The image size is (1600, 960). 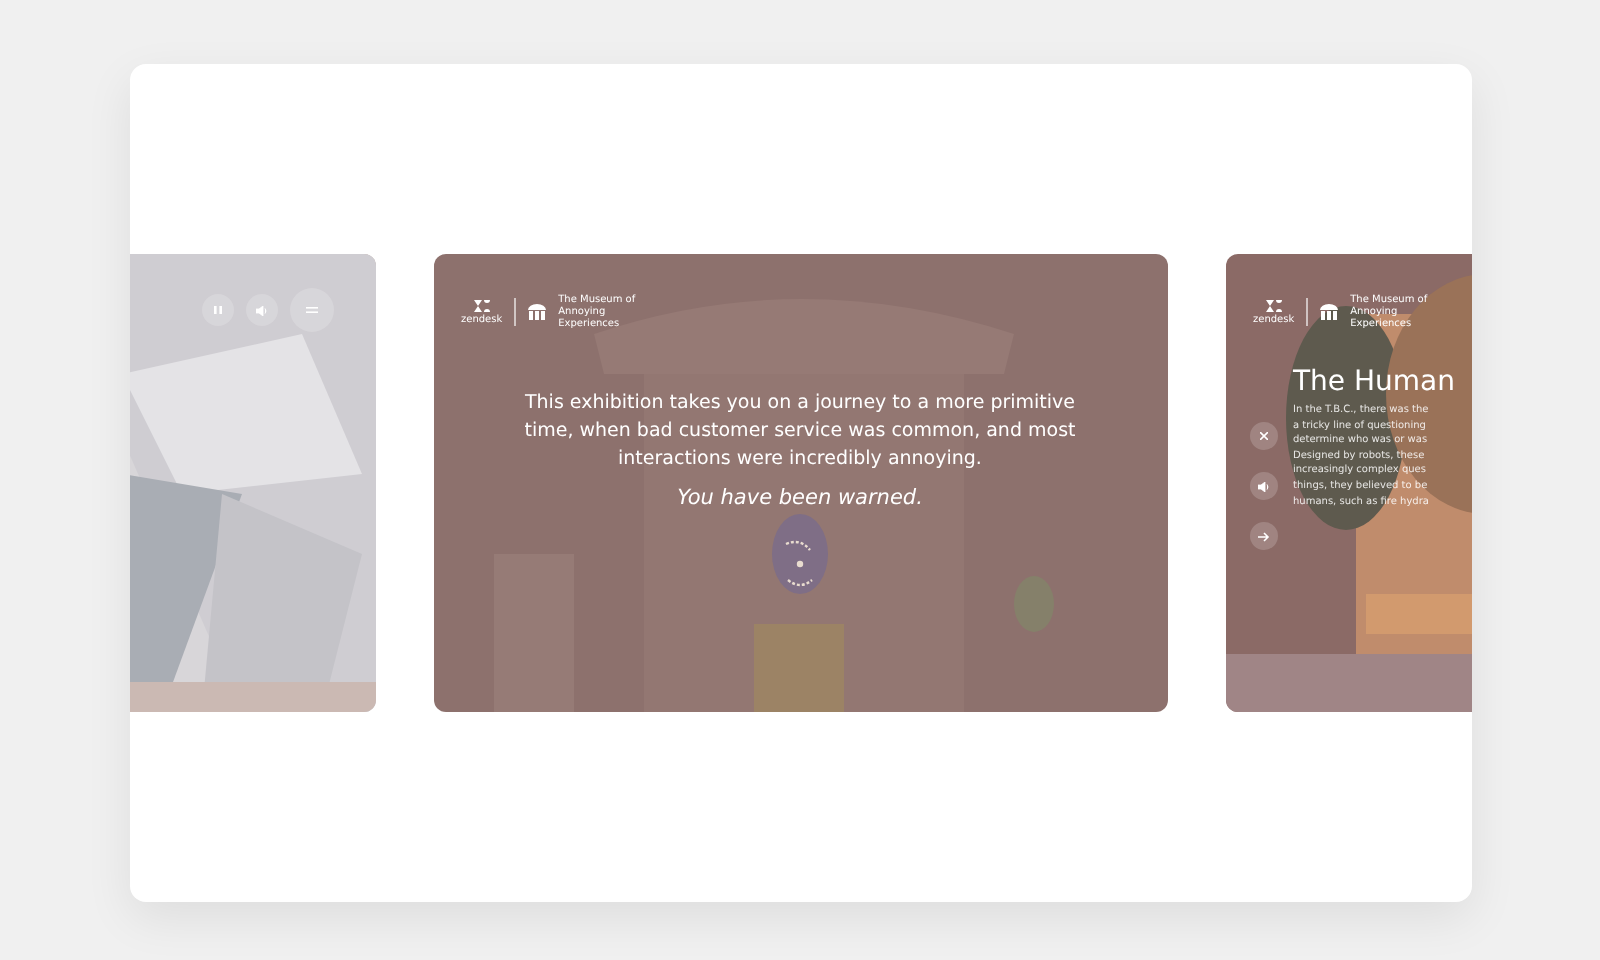 I want to click on intro-text: This exhibition takes you on a journey to a more primitive time, when bad customer service was common, and most interactions were incredibly annoying., so click(x=800, y=432).